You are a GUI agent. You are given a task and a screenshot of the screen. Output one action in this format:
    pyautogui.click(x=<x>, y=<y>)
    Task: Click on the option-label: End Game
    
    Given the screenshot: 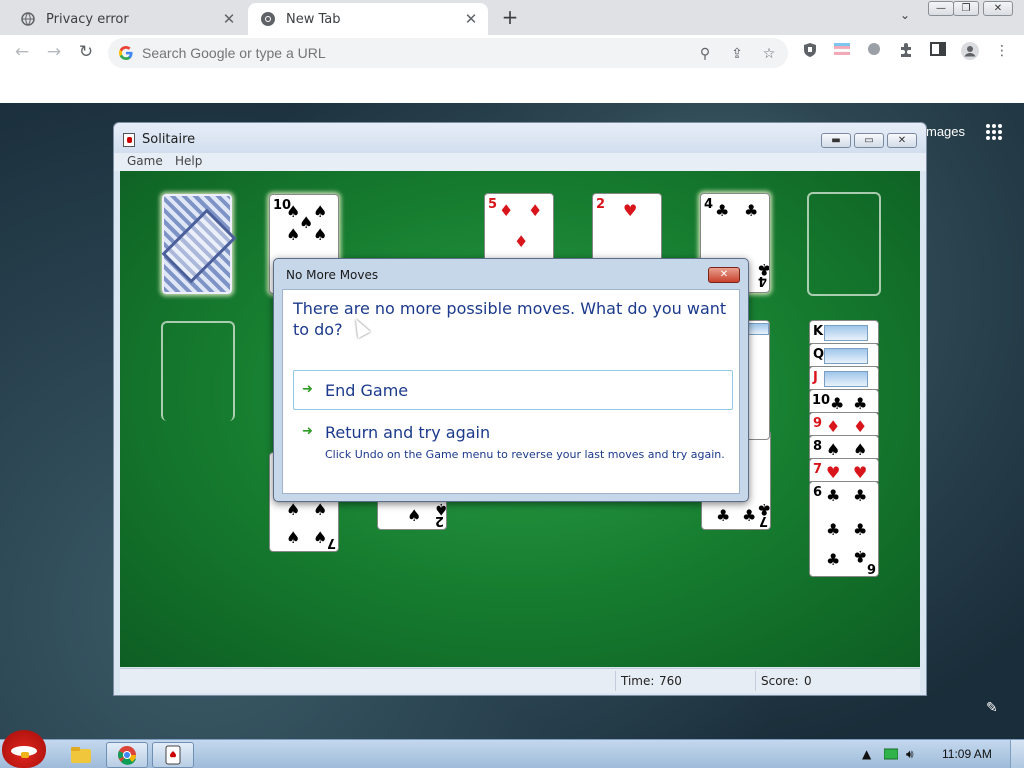 What is the action you would take?
    pyautogui.click(x=367, y=390)
    